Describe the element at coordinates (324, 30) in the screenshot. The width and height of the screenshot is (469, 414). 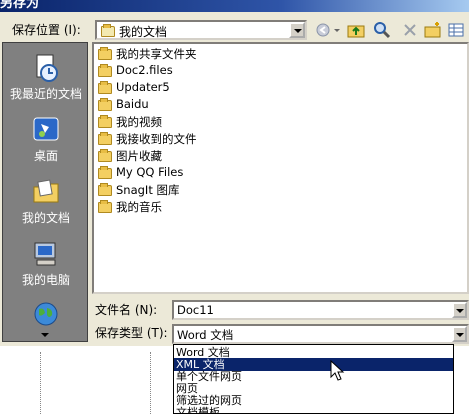
I see `back-arrow-icon` at that location.